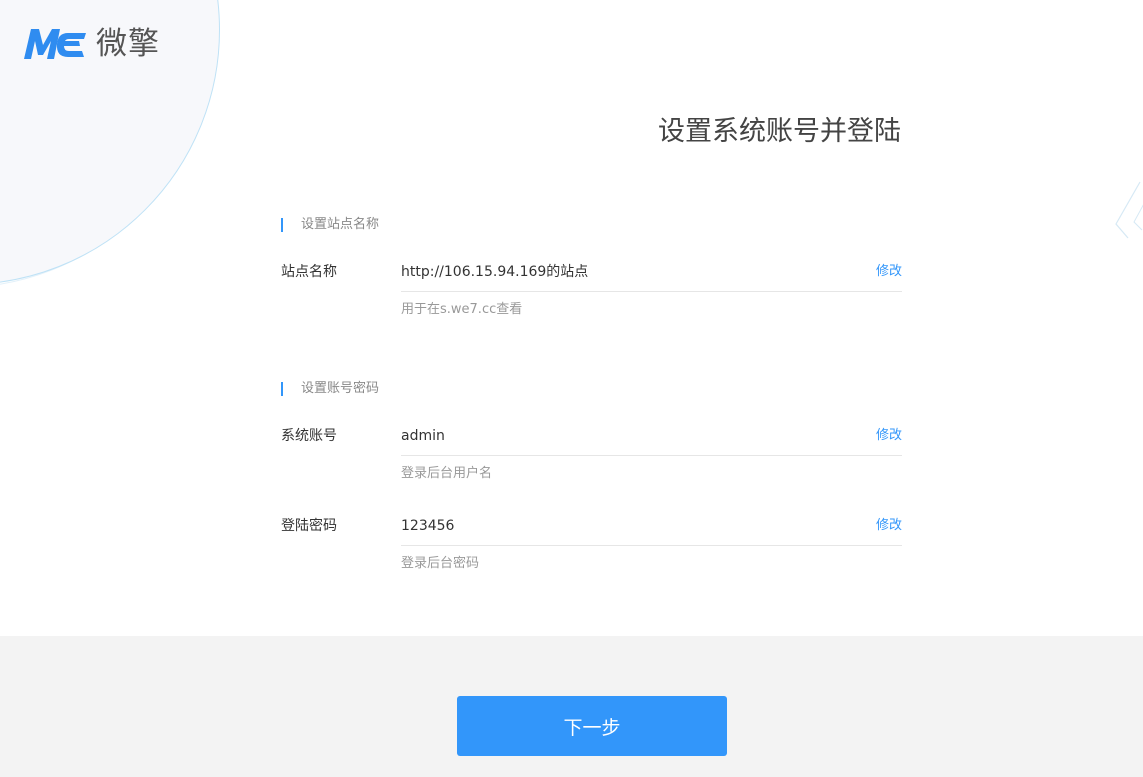 This screenshot has width=1143, height=777. Describe the element at coordinates (340, 224) in the screenshot. I see `section-title: 设置站点名称` at that location.